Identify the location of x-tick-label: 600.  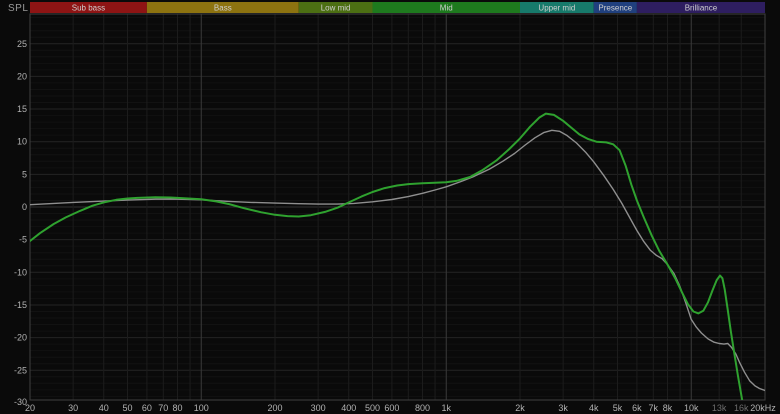
(391, 408).